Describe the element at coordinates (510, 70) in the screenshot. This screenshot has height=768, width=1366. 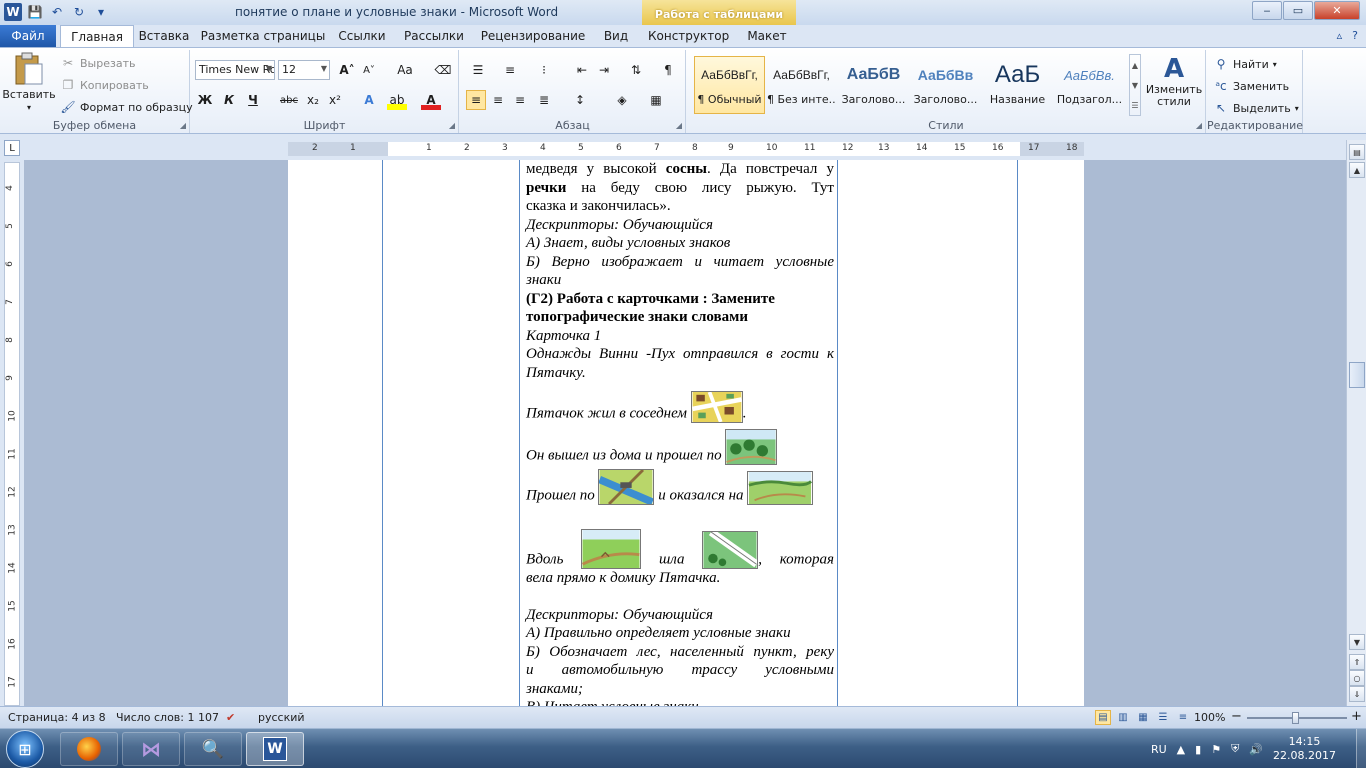
I see `numbering-icon: ≡` at that location.